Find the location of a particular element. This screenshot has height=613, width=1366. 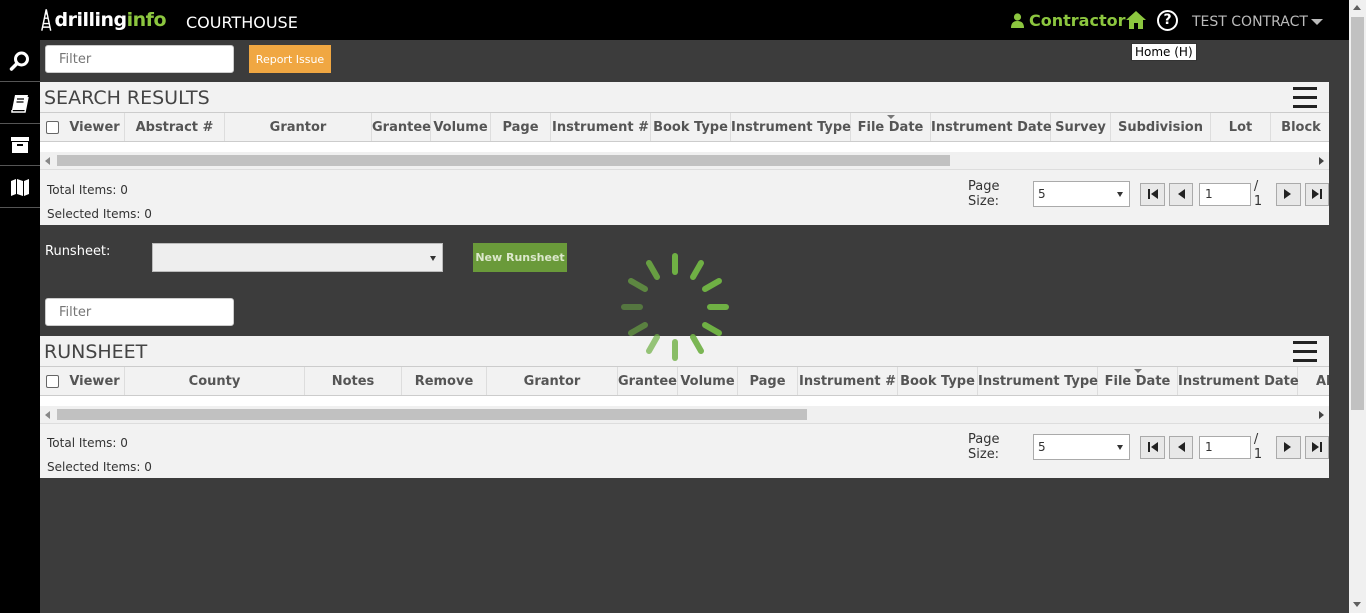

sidebar-item-books is located at coordinates (20, 103).